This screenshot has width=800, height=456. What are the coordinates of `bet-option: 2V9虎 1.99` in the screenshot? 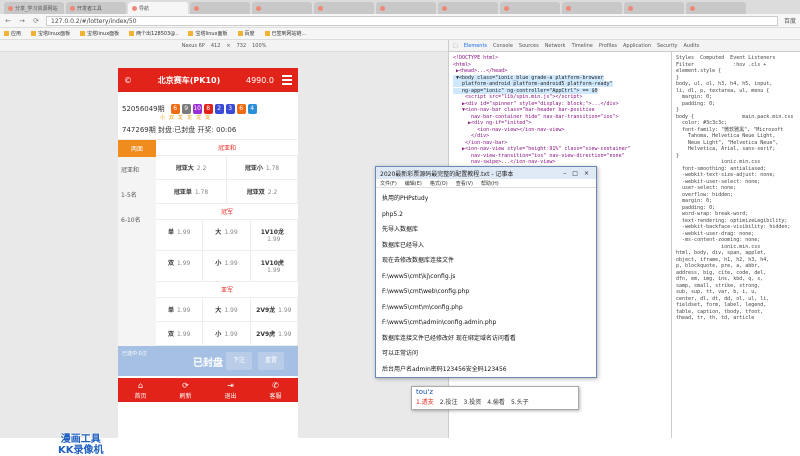 It's located at (274, 333).